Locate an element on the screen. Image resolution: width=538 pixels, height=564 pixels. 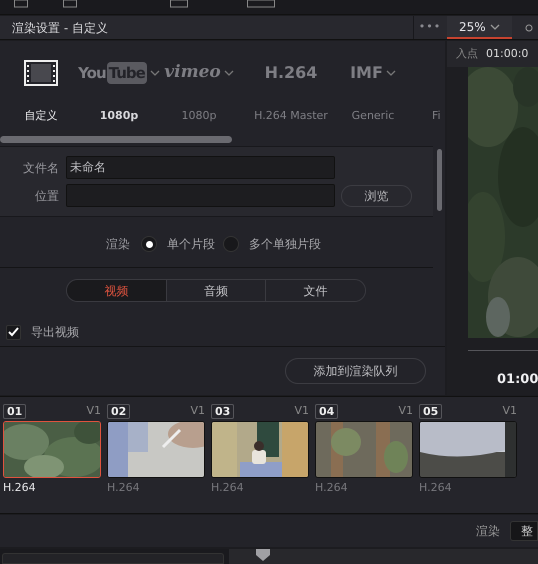
input-field: 未命名 is located at coordinates (200, 167).